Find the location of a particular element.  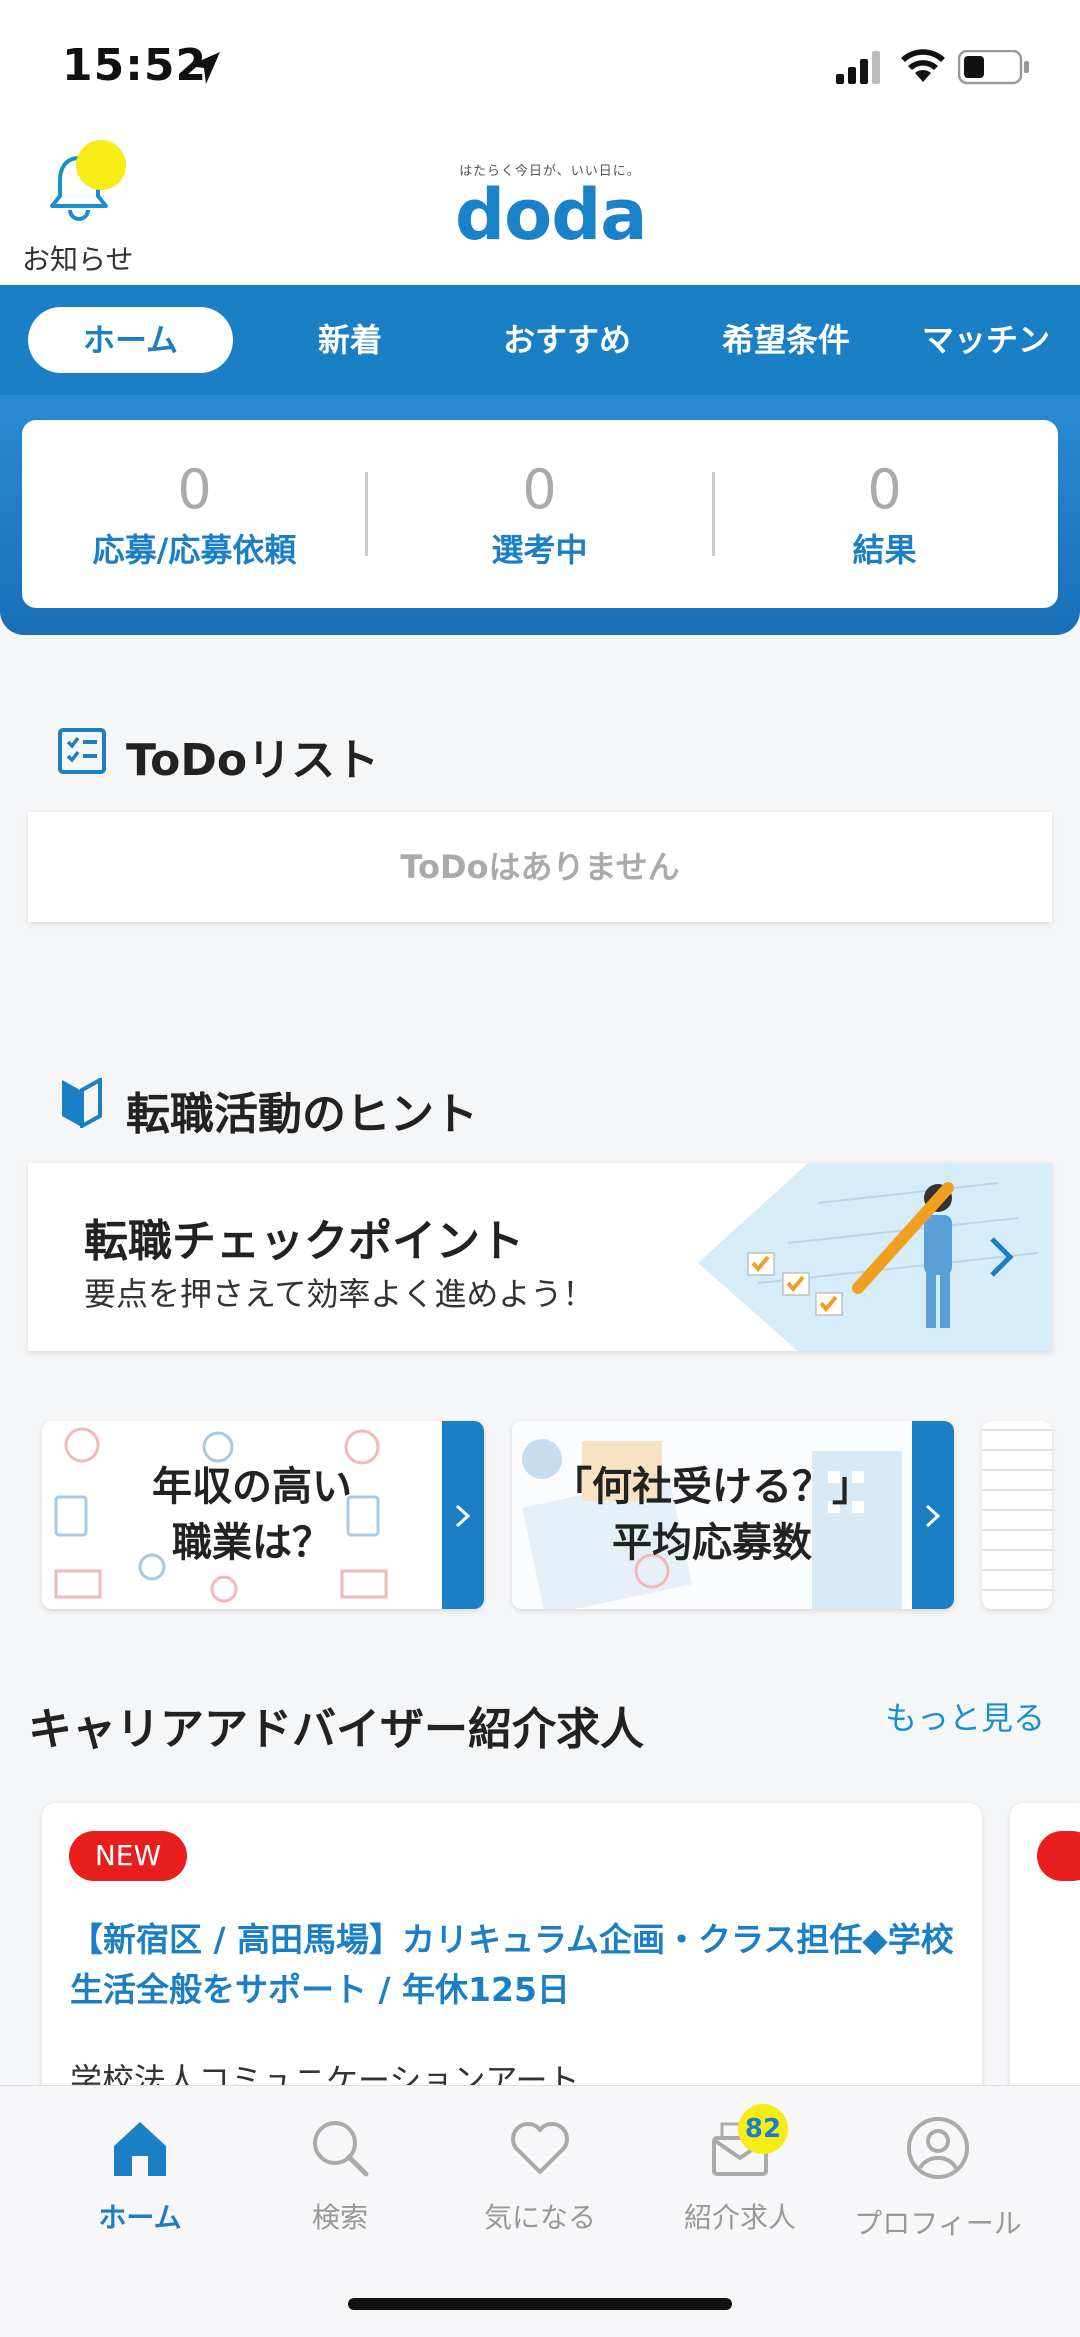

nav-search-label: 検索 is located at coordinates (339, 2217).